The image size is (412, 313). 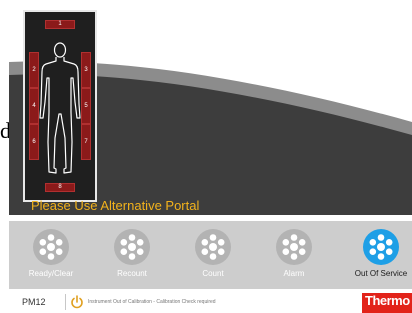 I want to click on alarm-label: Alarm, so click(x=294, y=273).